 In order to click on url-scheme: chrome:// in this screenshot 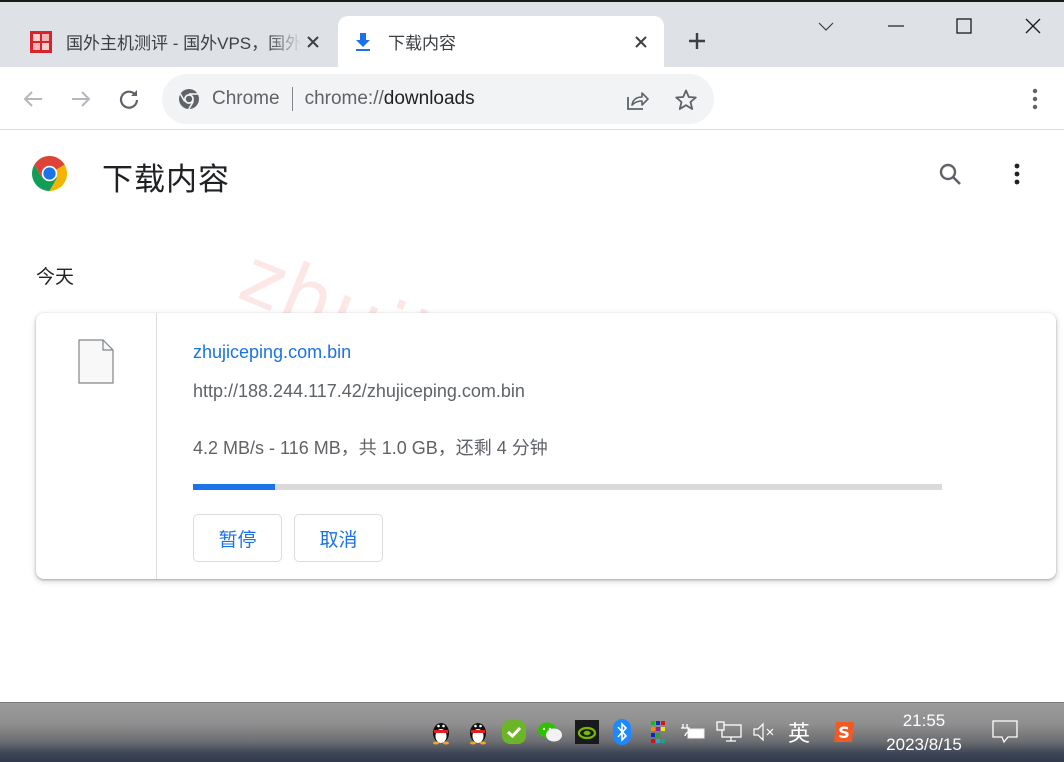, I will do `click(344, 98)`.